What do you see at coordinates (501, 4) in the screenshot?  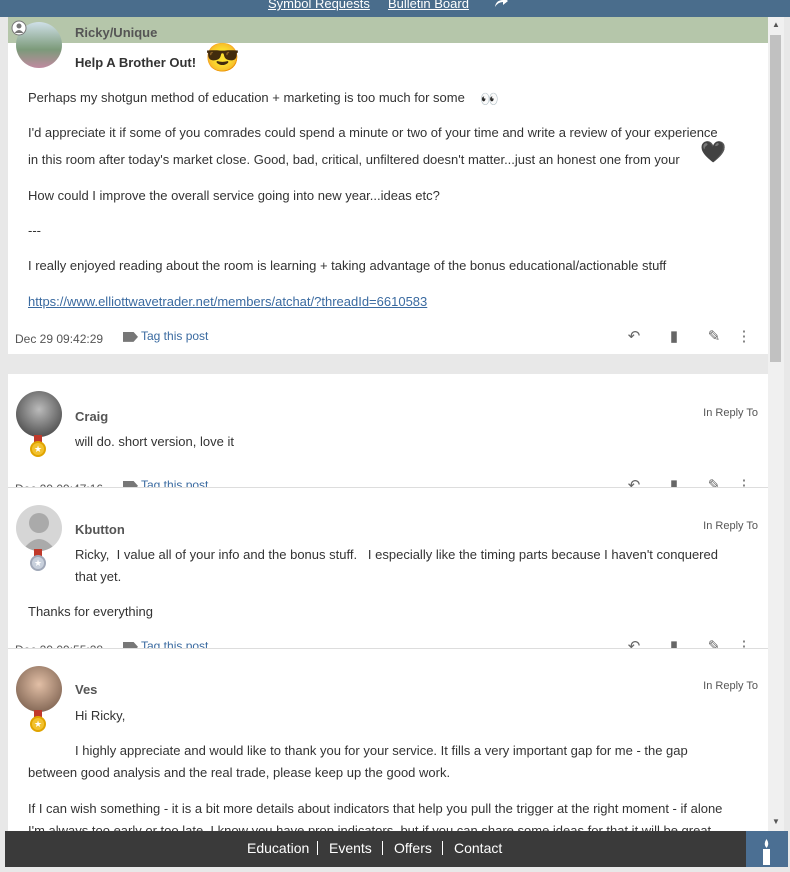 I see `share-arrow-icon` at bounding box center [501, 4].